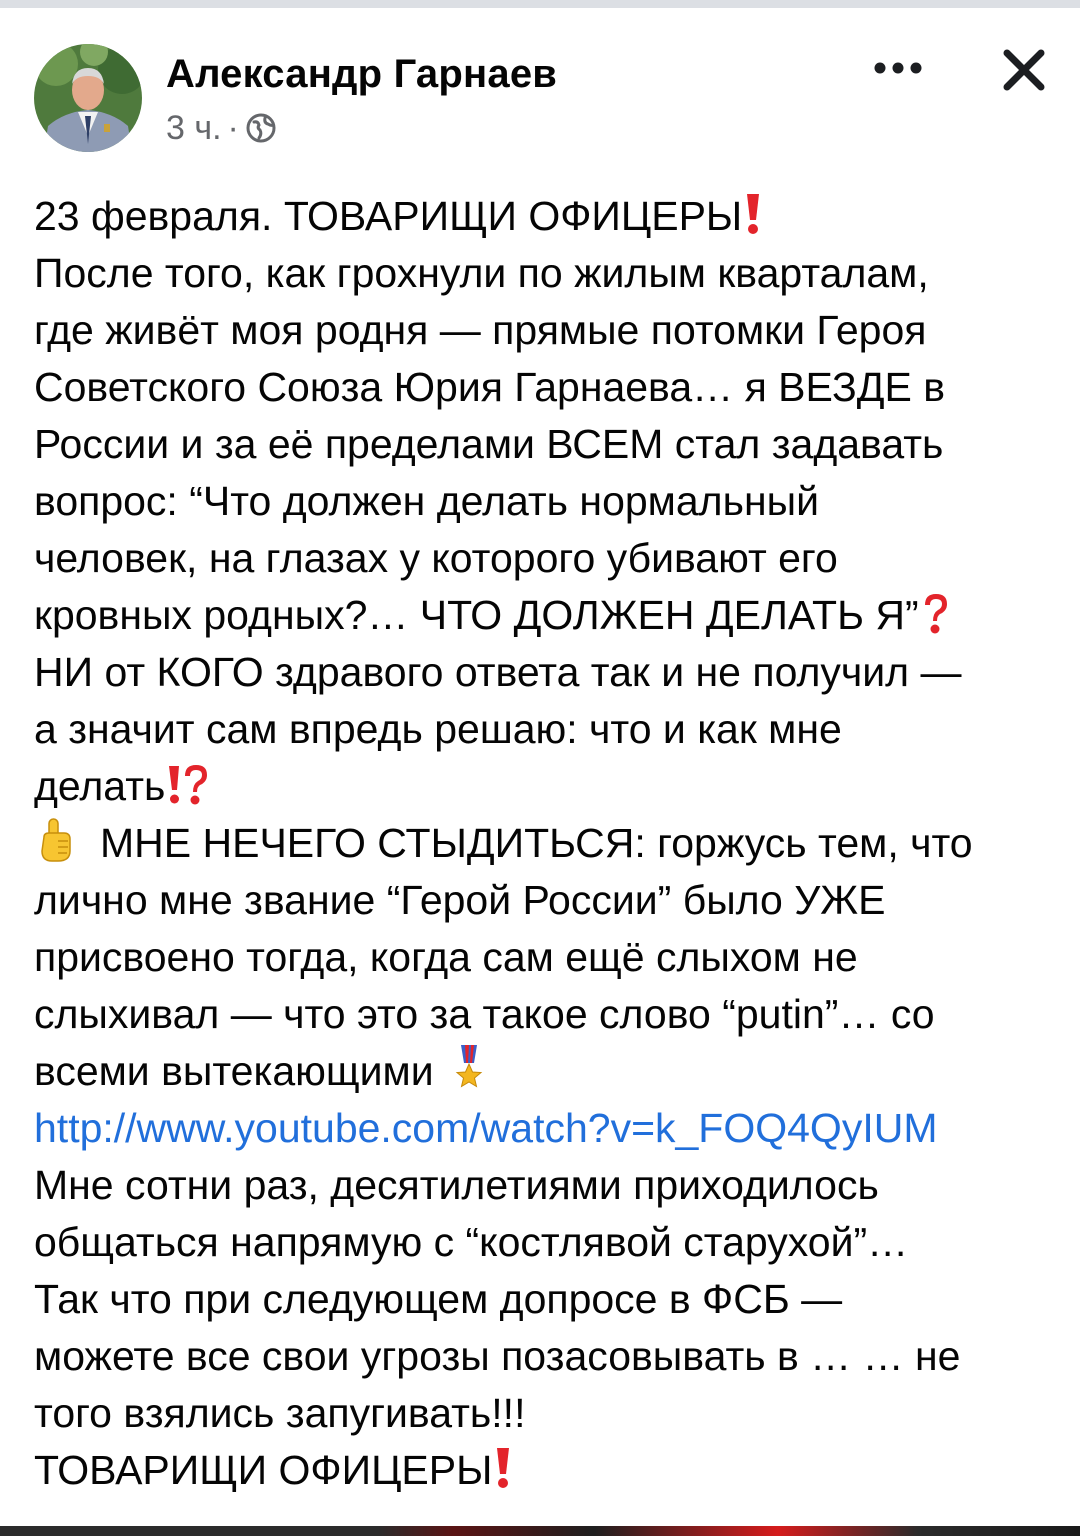 This screenshot has height=1536, width=1080. What do you see at coordinates (361, 74) in the screenshot?
I see `author-name: Александр Гарнаев` at bounding box center [361, 74].